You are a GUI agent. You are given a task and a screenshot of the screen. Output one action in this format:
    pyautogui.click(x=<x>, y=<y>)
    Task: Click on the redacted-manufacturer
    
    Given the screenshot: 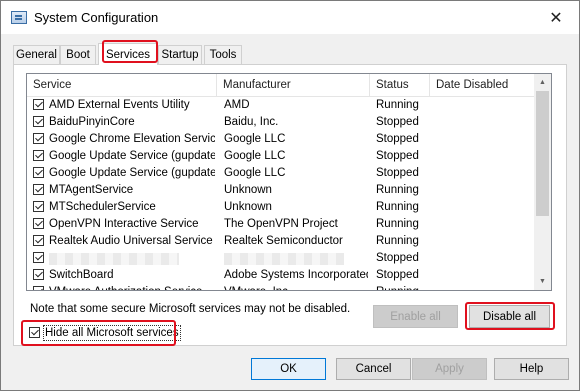 What is the action you would take?
    pyautogui.click(x=284, y=259)
    